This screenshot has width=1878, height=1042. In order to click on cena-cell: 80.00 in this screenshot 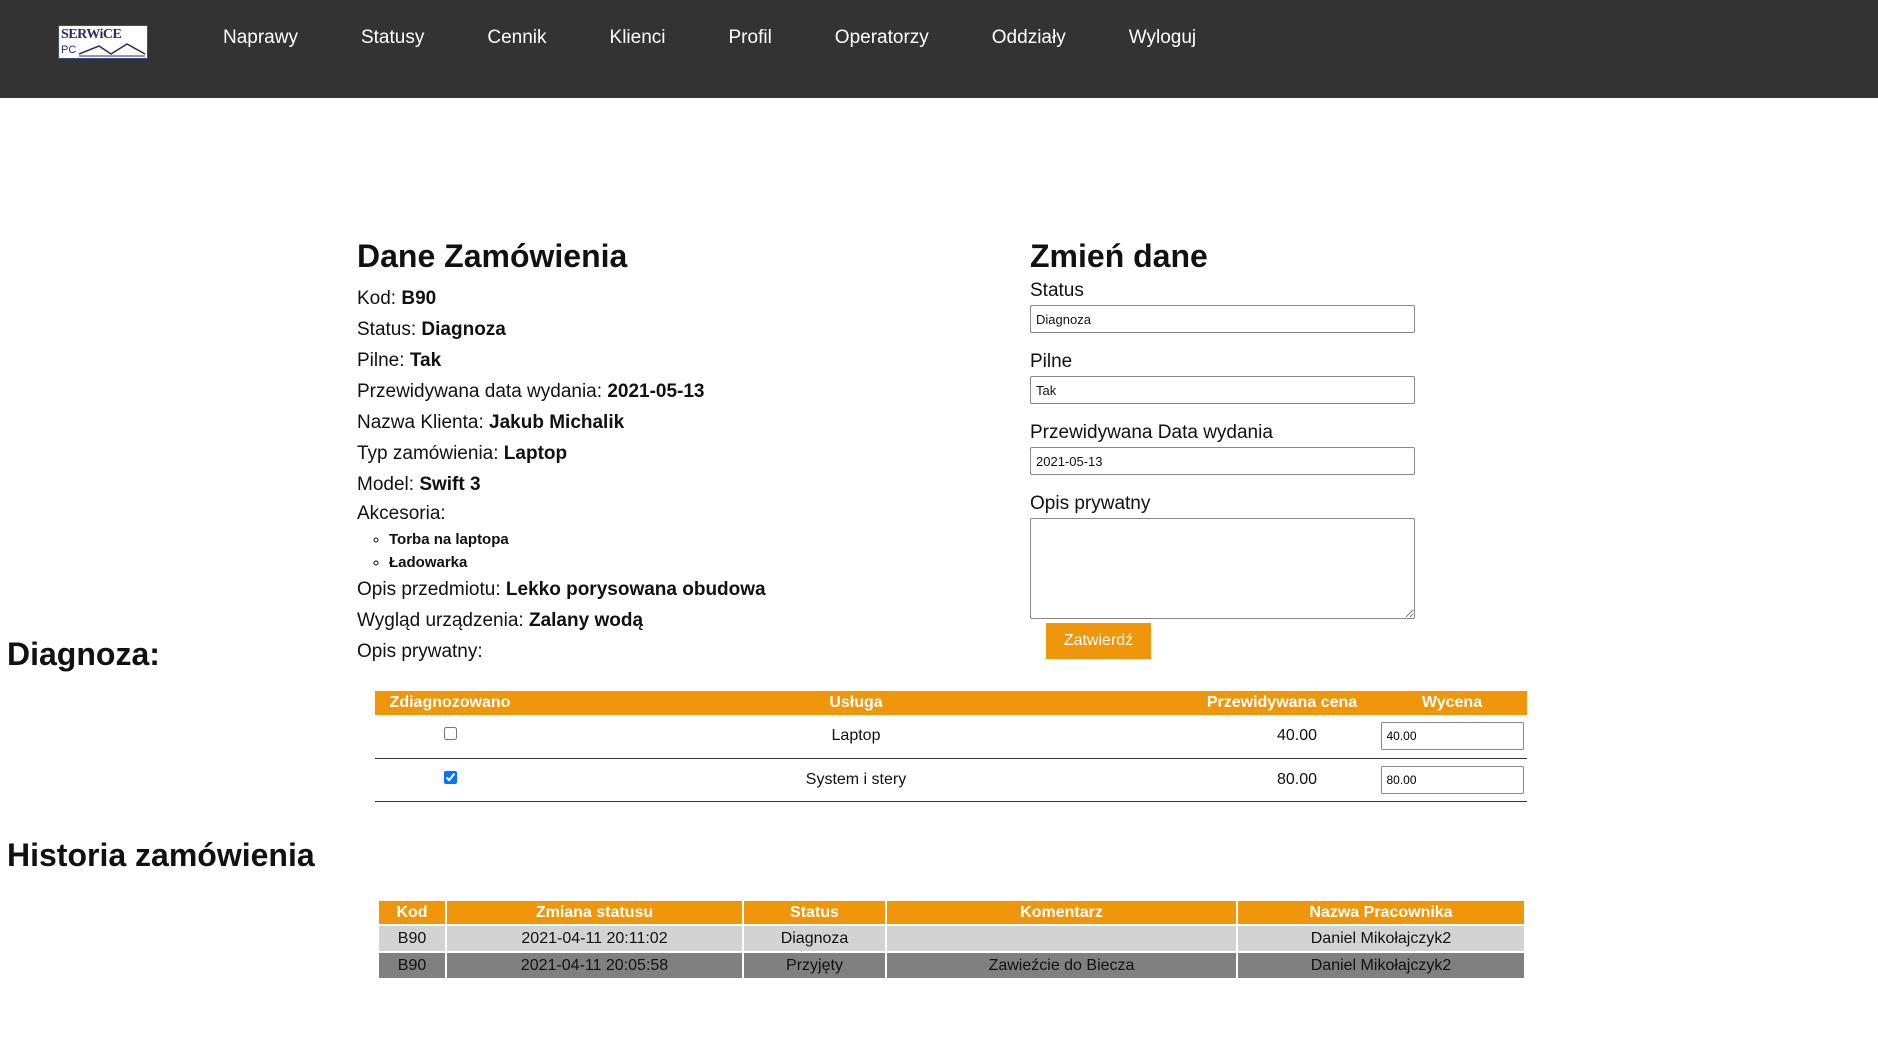, I will do `click(1282, 780)`.